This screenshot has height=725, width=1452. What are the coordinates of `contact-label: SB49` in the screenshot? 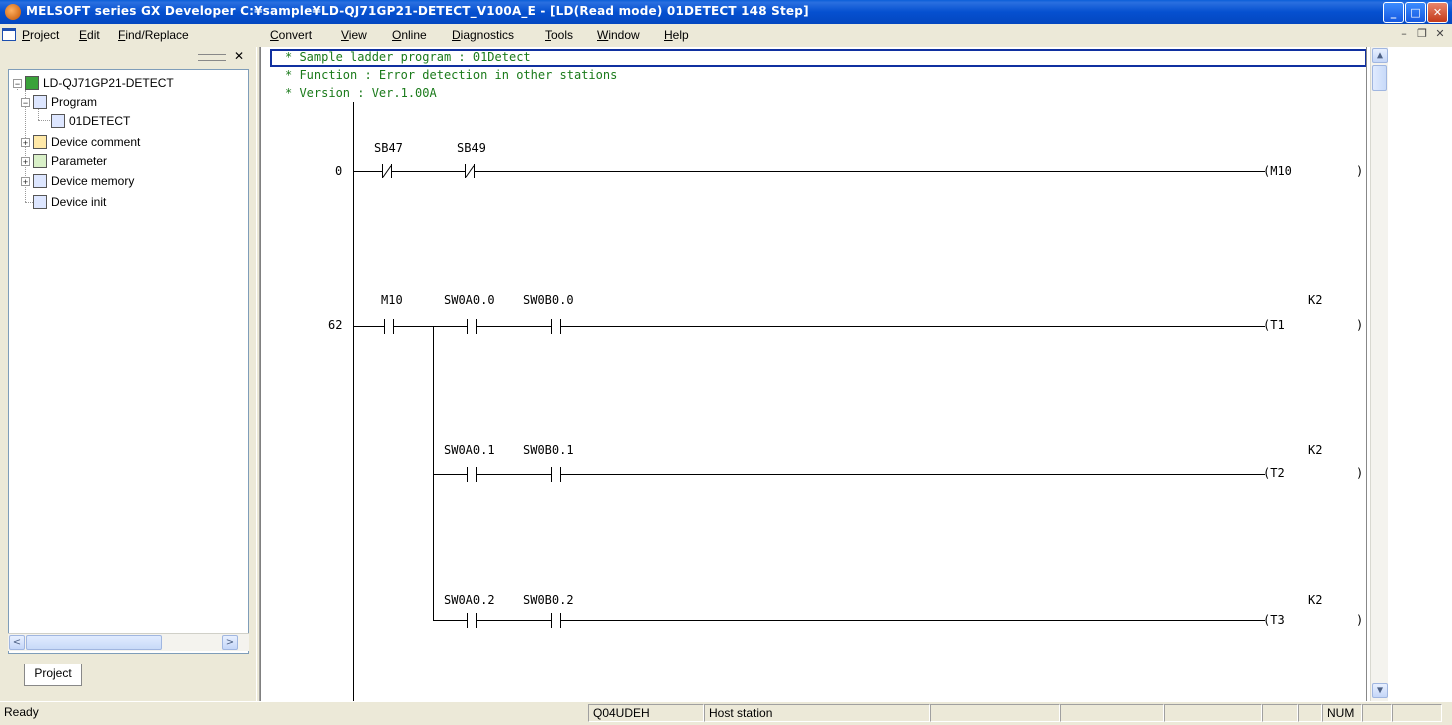 It's located at (471, 148).